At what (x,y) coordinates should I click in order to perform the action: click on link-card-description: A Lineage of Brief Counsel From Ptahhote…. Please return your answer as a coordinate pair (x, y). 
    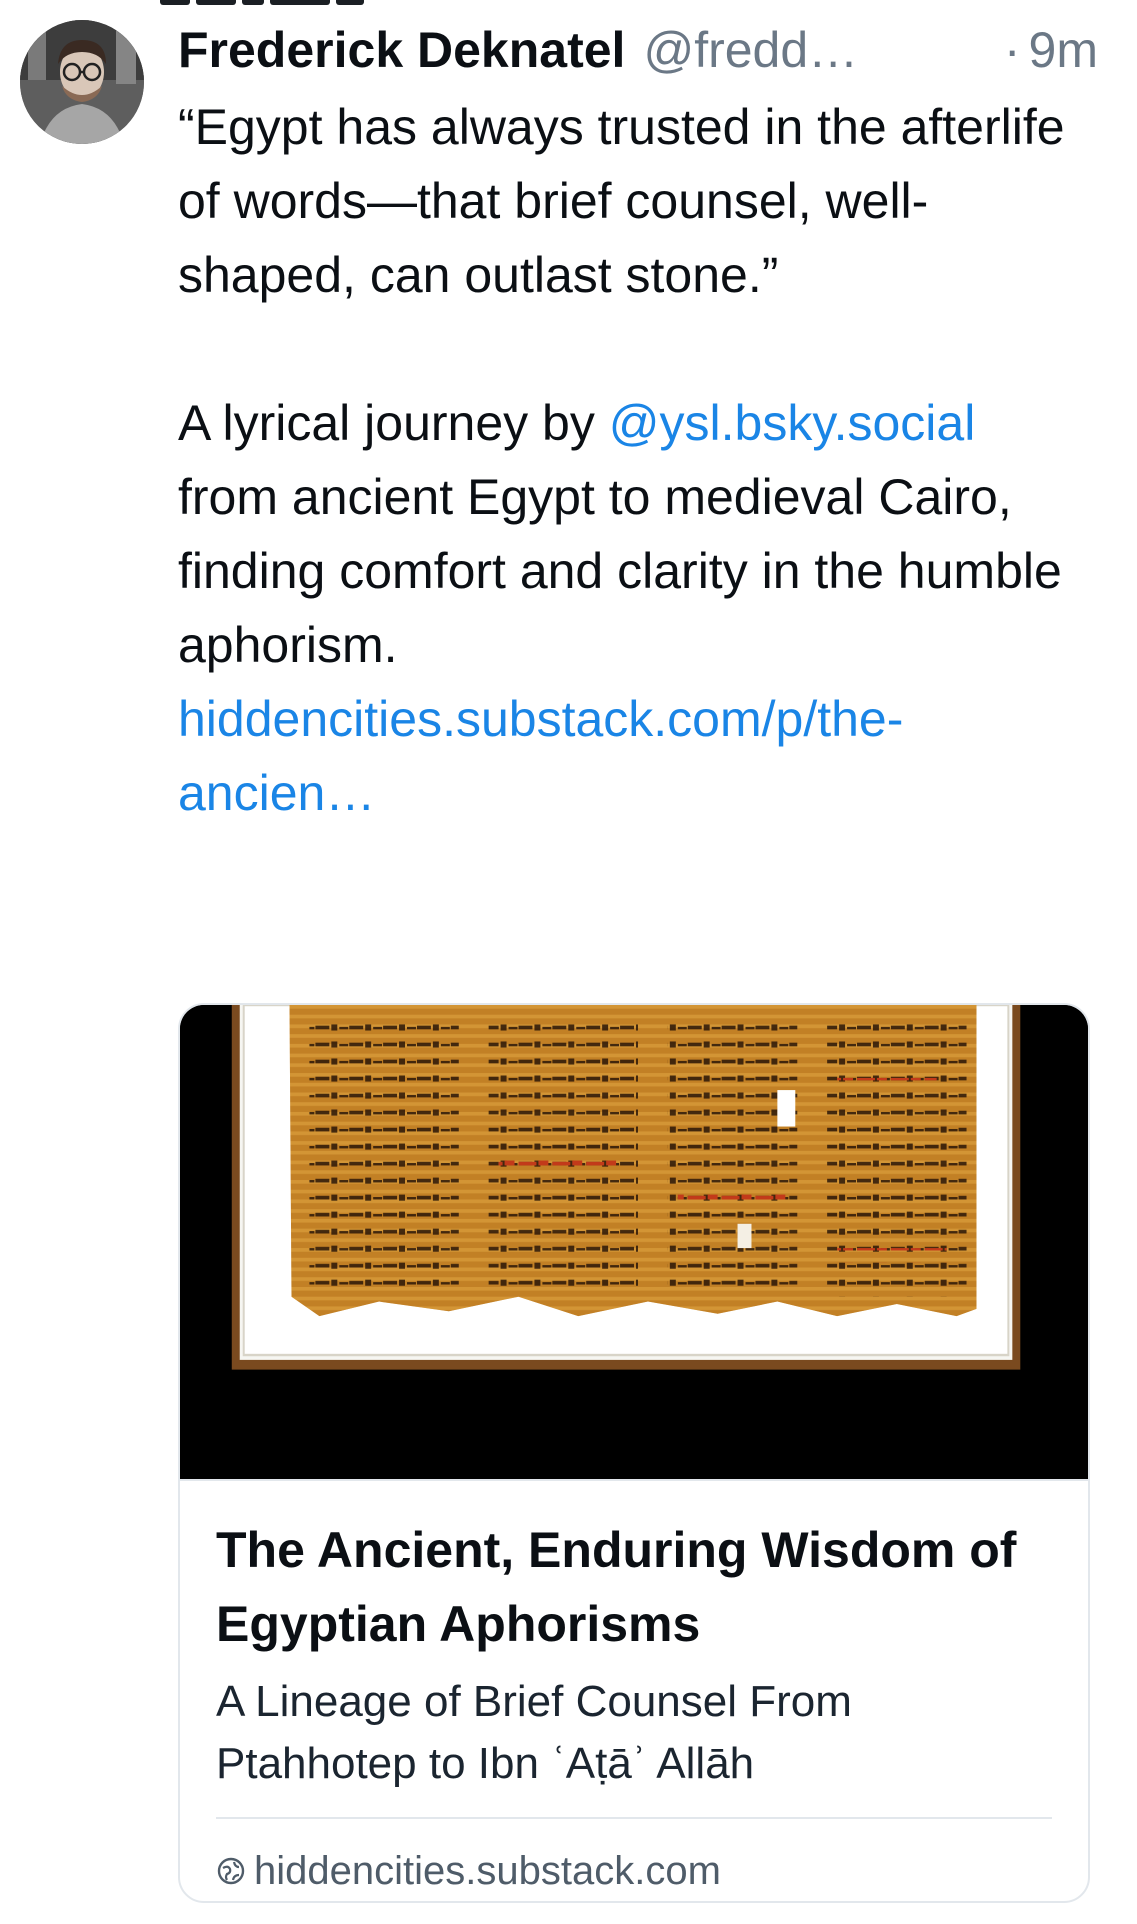
    Looking at the image, I should click on (534, 1732).